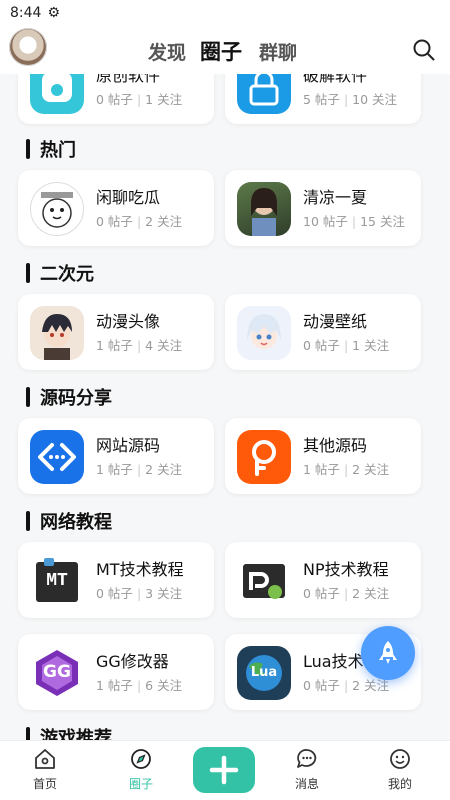 This screenshot has width=450, height=800. I want to click on anime-girl-icon, so click(264, 333).